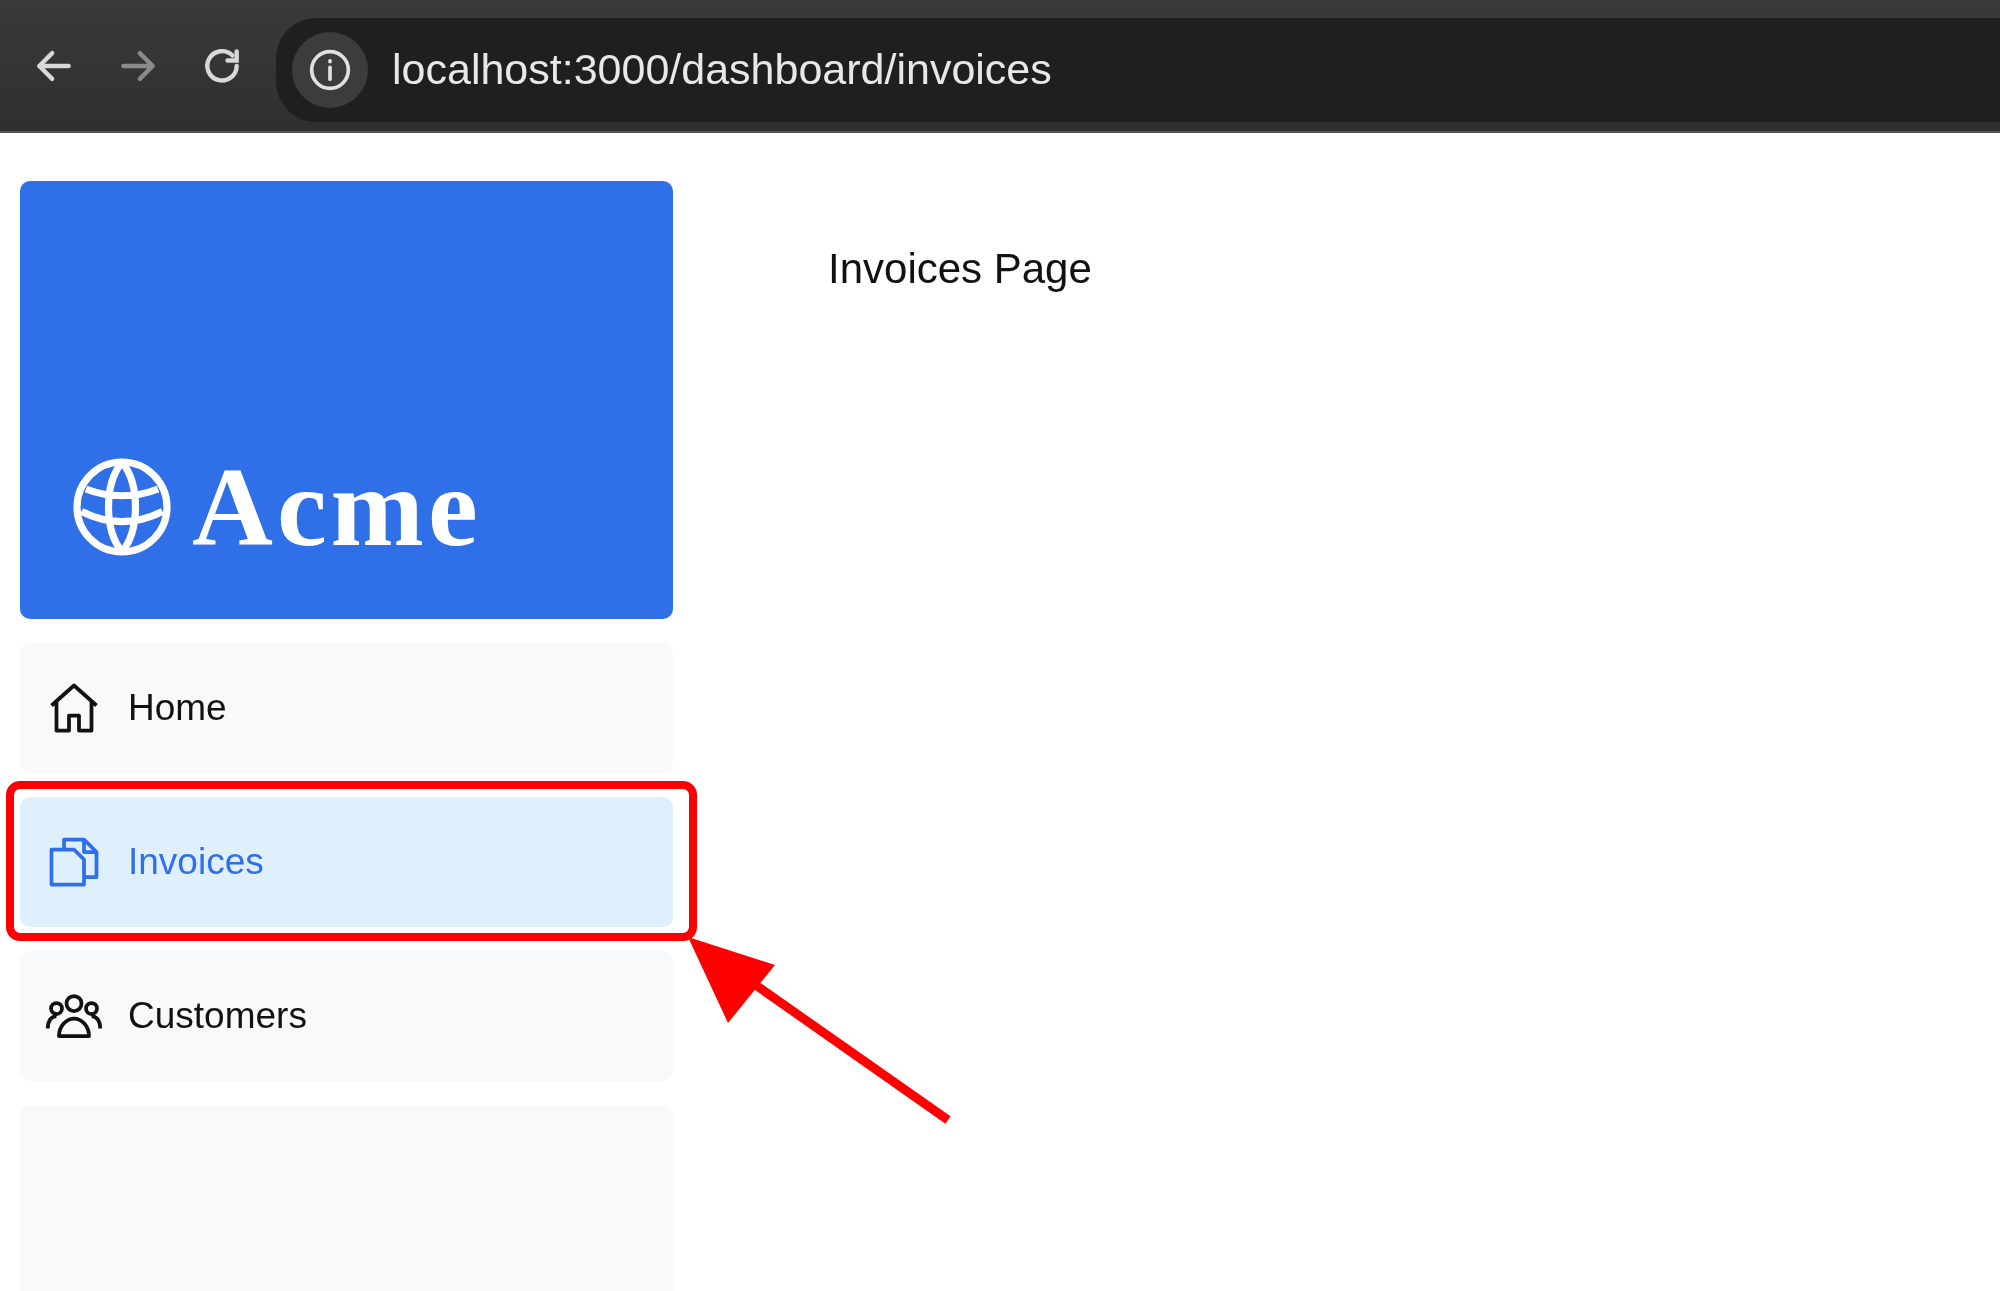 The image size is (2000, 1291). Describe the element at coordinates (346, 708) in the screenshot. I see `nav-link: Home` at that location.